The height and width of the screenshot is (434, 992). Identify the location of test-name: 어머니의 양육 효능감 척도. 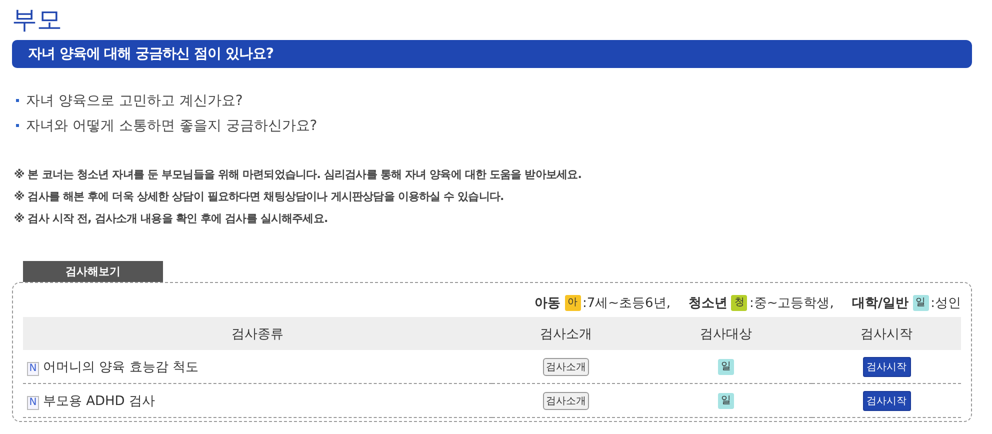
(120, 367).